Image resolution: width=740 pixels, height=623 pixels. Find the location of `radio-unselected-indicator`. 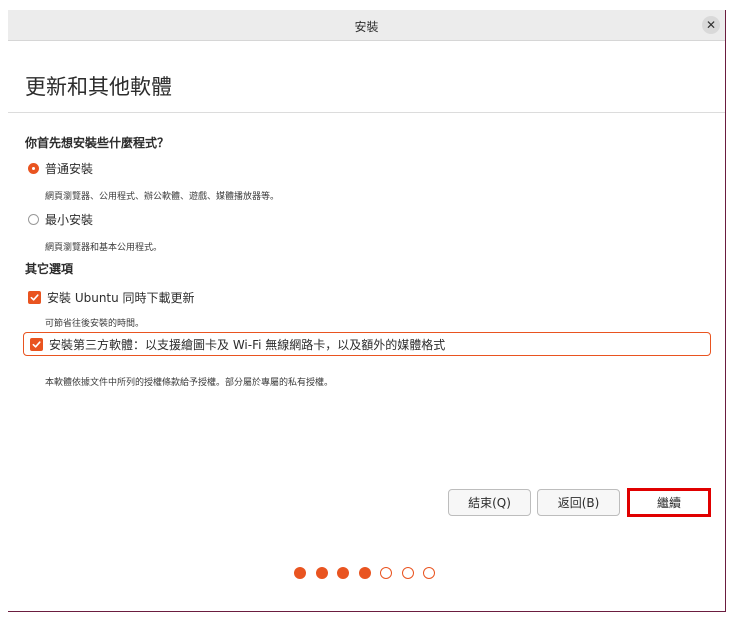

radio-unselected-indicator is located at coordinates (33, 219).